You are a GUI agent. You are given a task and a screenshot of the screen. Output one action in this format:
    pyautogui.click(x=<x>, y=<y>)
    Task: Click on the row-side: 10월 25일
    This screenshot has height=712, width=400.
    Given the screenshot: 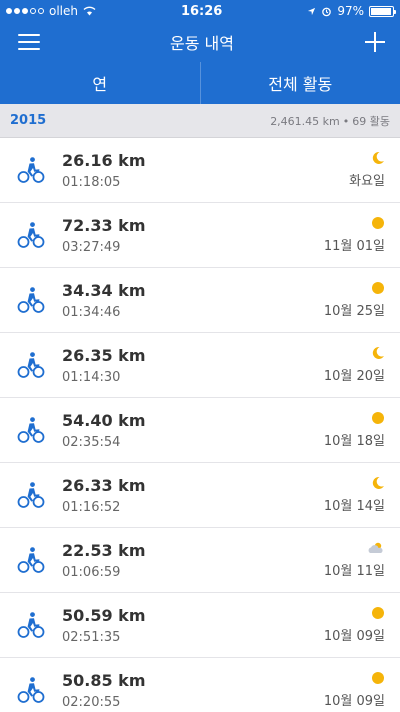 What is the action you would take?
    pyautogui.click(x=345, y=300)
    